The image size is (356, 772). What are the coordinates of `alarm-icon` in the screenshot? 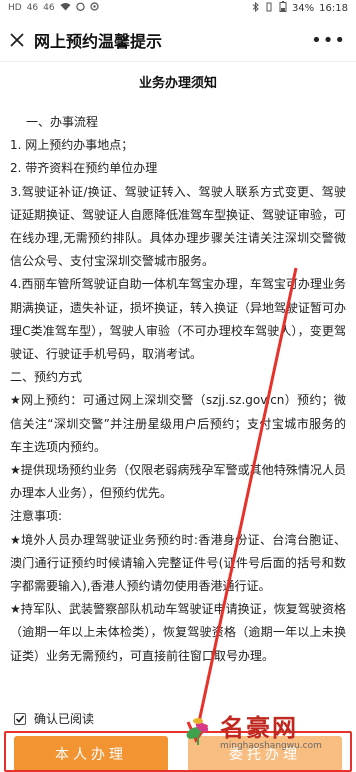 It's located at (80, 8).